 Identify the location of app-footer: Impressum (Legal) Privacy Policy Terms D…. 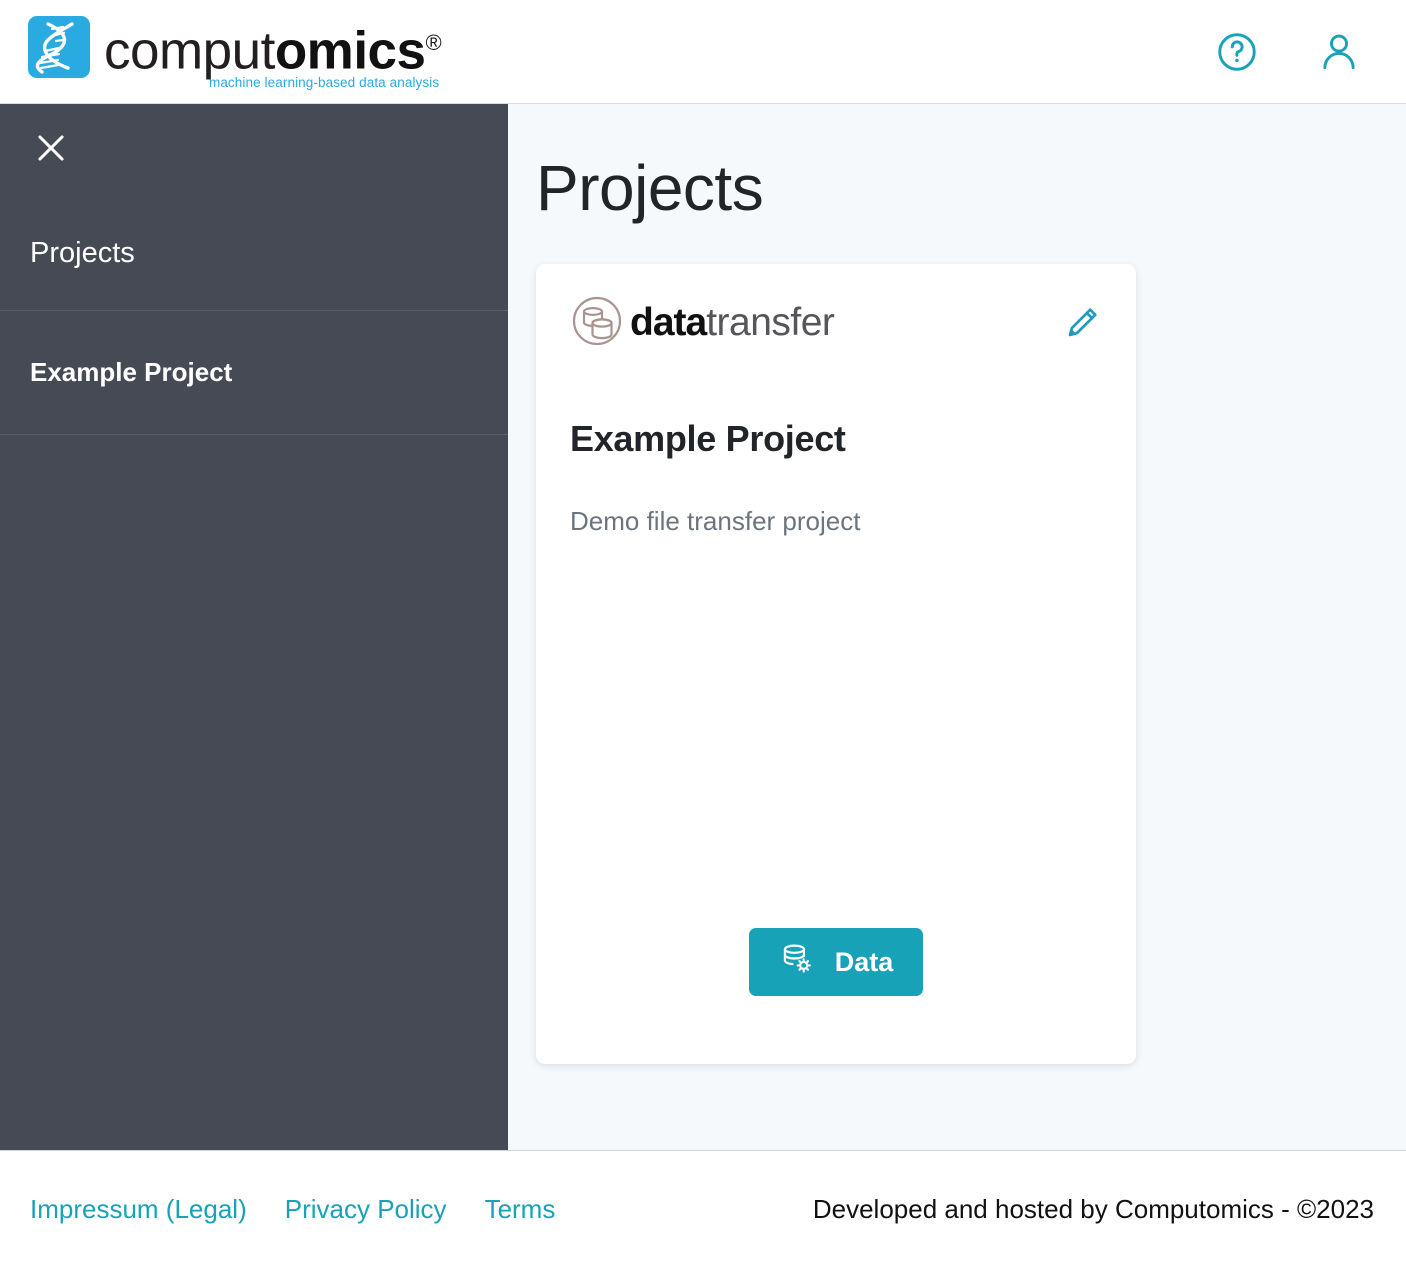
(703, 1209).